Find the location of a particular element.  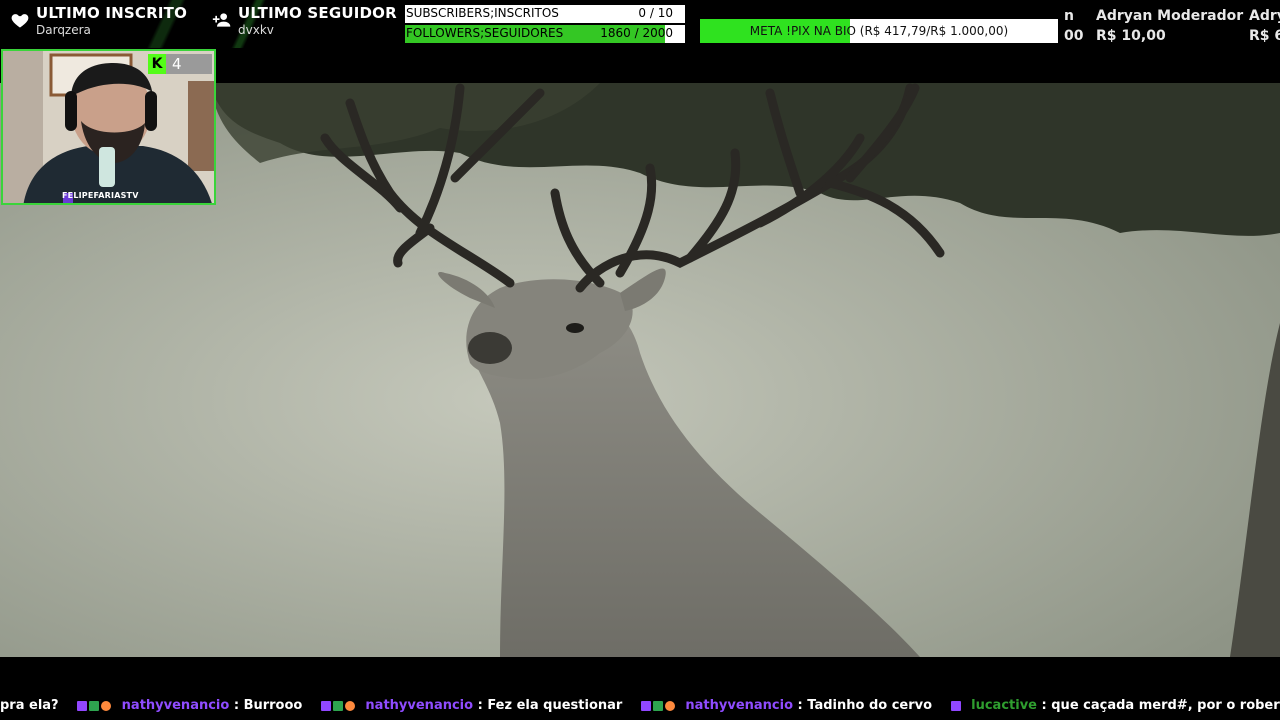

chat-text: pra ela? is located at coordinates (29, 705).